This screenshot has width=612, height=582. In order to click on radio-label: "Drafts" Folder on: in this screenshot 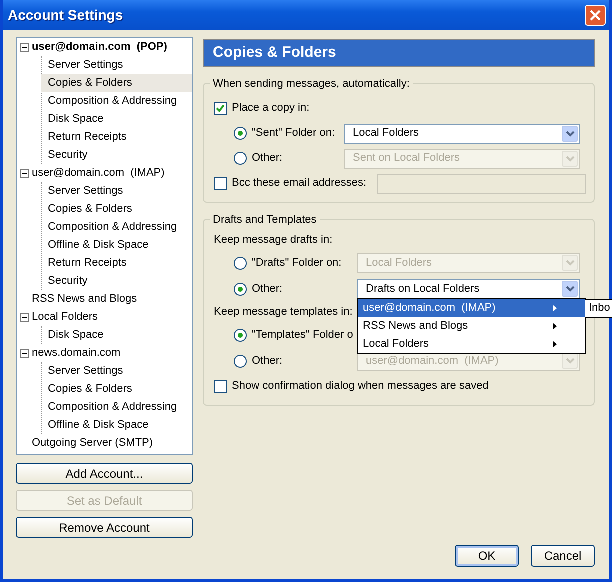, I will do `click(297, 263)`.